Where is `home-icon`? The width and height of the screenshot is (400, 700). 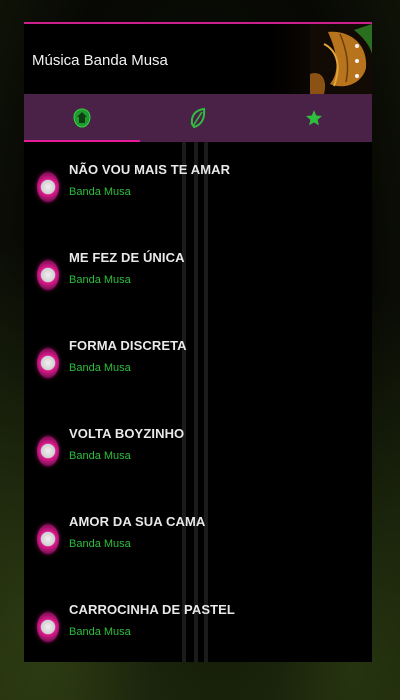 home-icon is located at coordinates (82, 118).